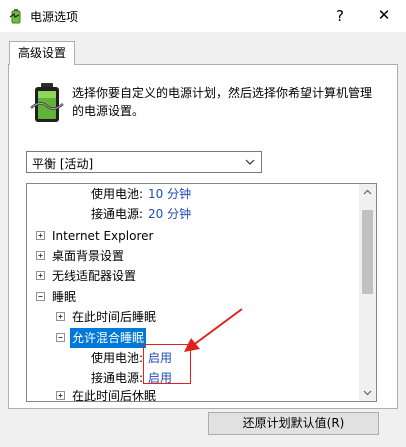 The image size is (406, 447). What do you see at coordinates (193, 256) in the screenshot?
I see `tree-item-desktop-background: 桌面背景设置` at bounding box center [193, 256].